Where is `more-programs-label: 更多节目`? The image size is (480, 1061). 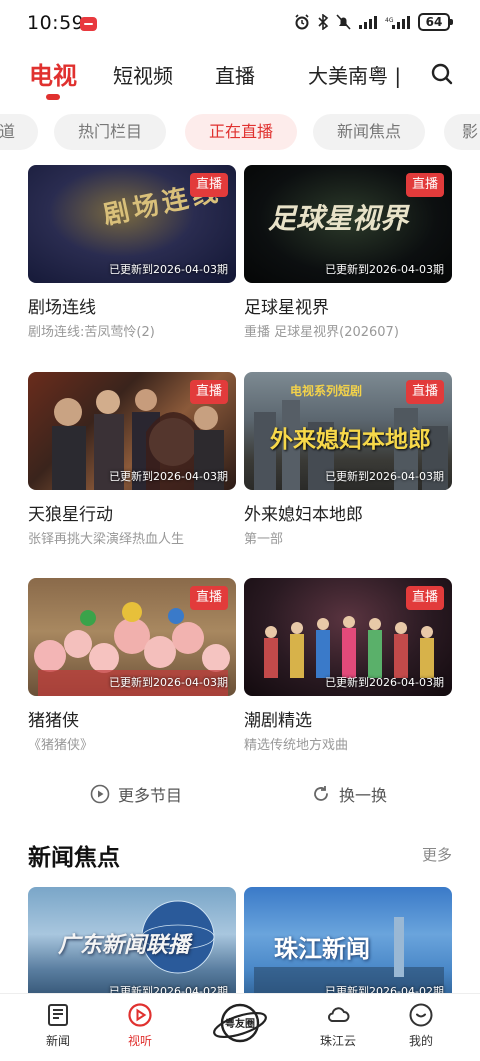
more-programs-label: 更多节目 is located at coordinates (150, 795).